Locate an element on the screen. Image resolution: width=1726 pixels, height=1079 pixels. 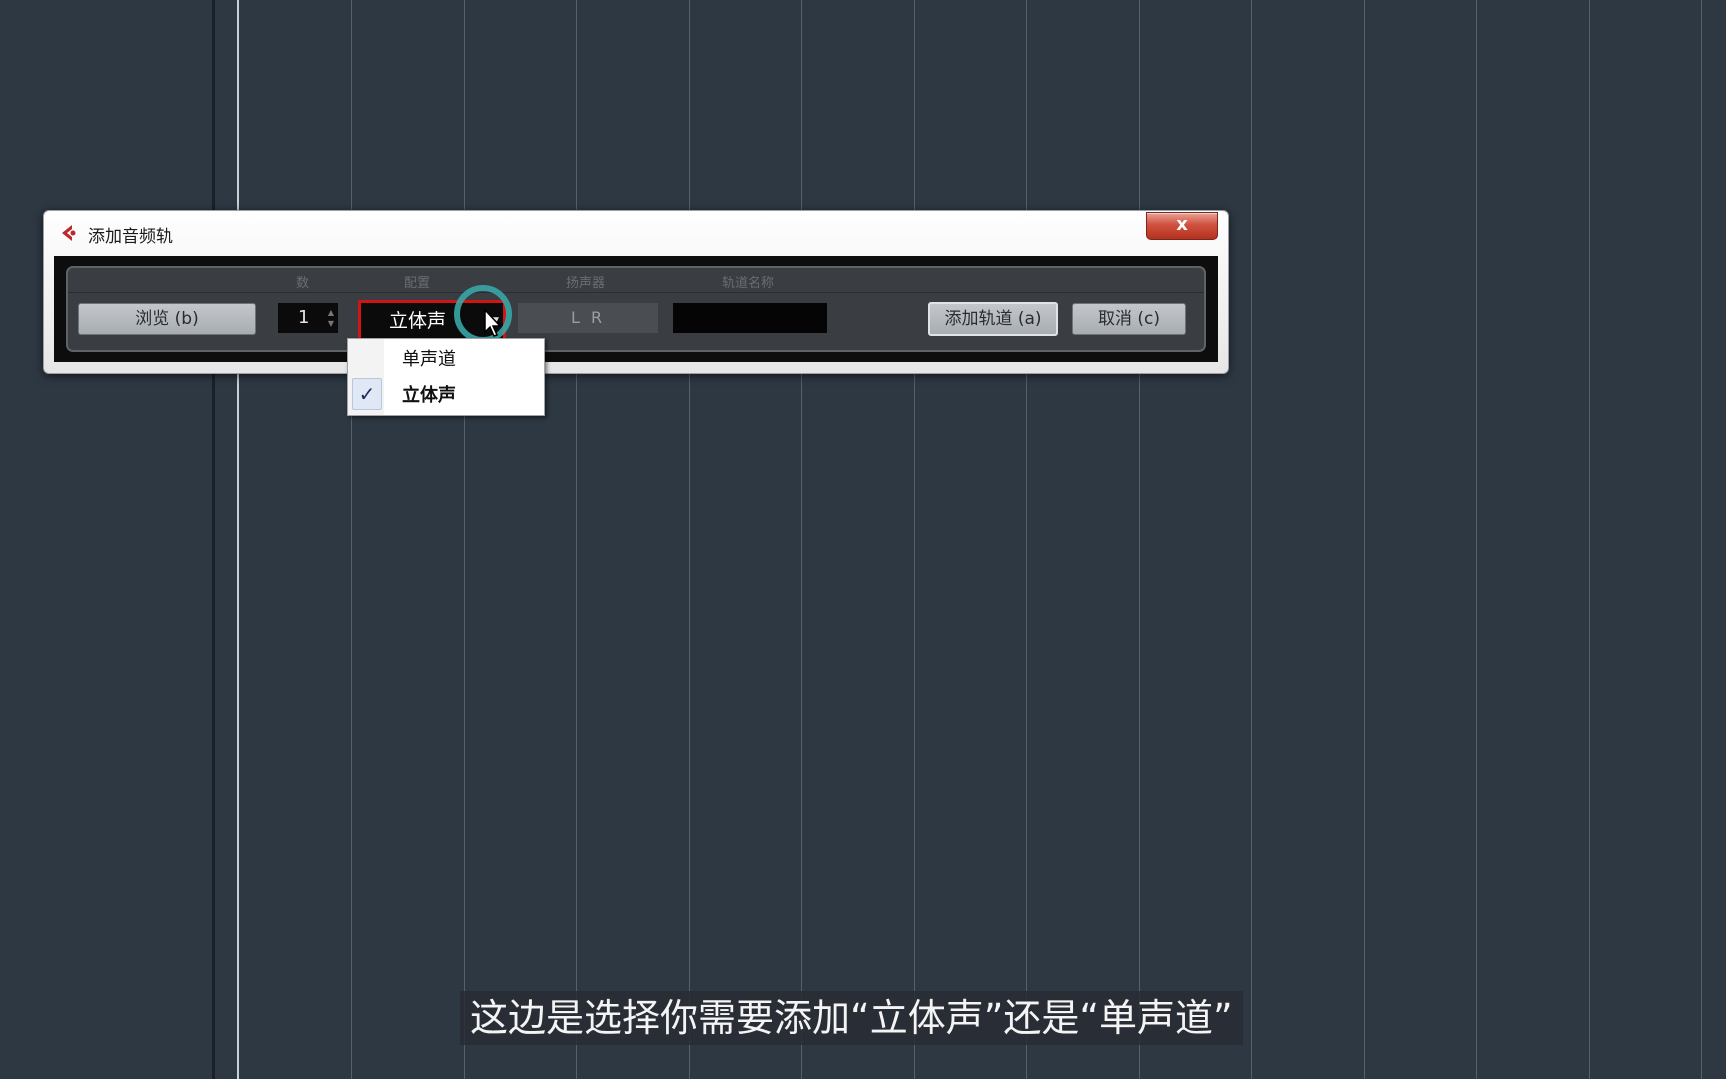
config-dropdown-menu: 单声道 ✓ 立体声 is located at coordinates (446, 377).